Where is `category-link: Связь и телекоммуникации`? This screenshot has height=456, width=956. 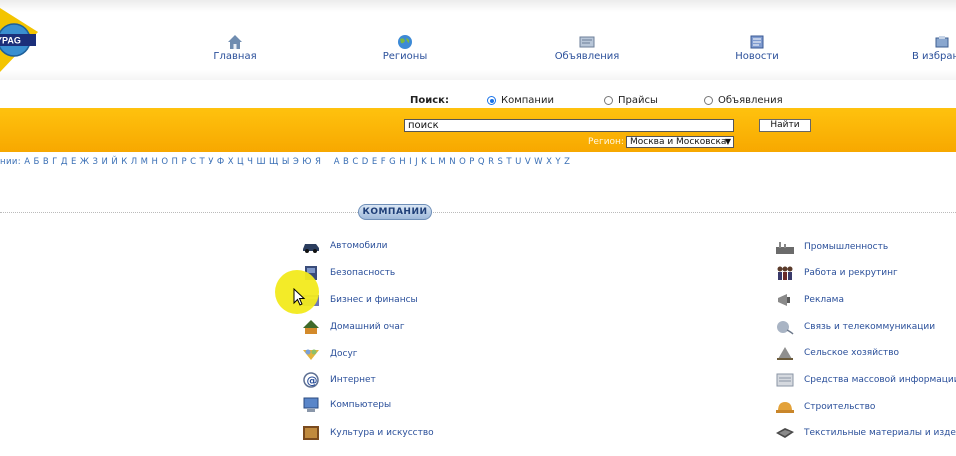 category-link: Связь и телекоммуникации is located at coordinates (855, 327).